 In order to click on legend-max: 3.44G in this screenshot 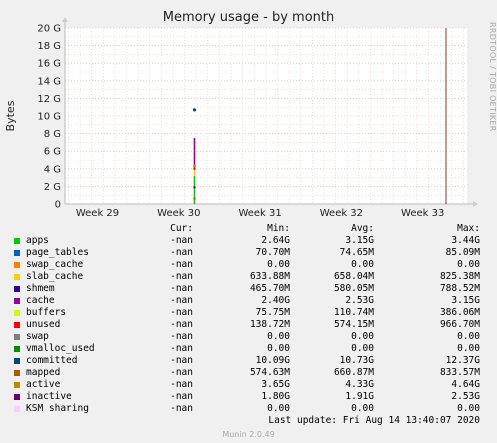, I will do `click(465, 240)`.